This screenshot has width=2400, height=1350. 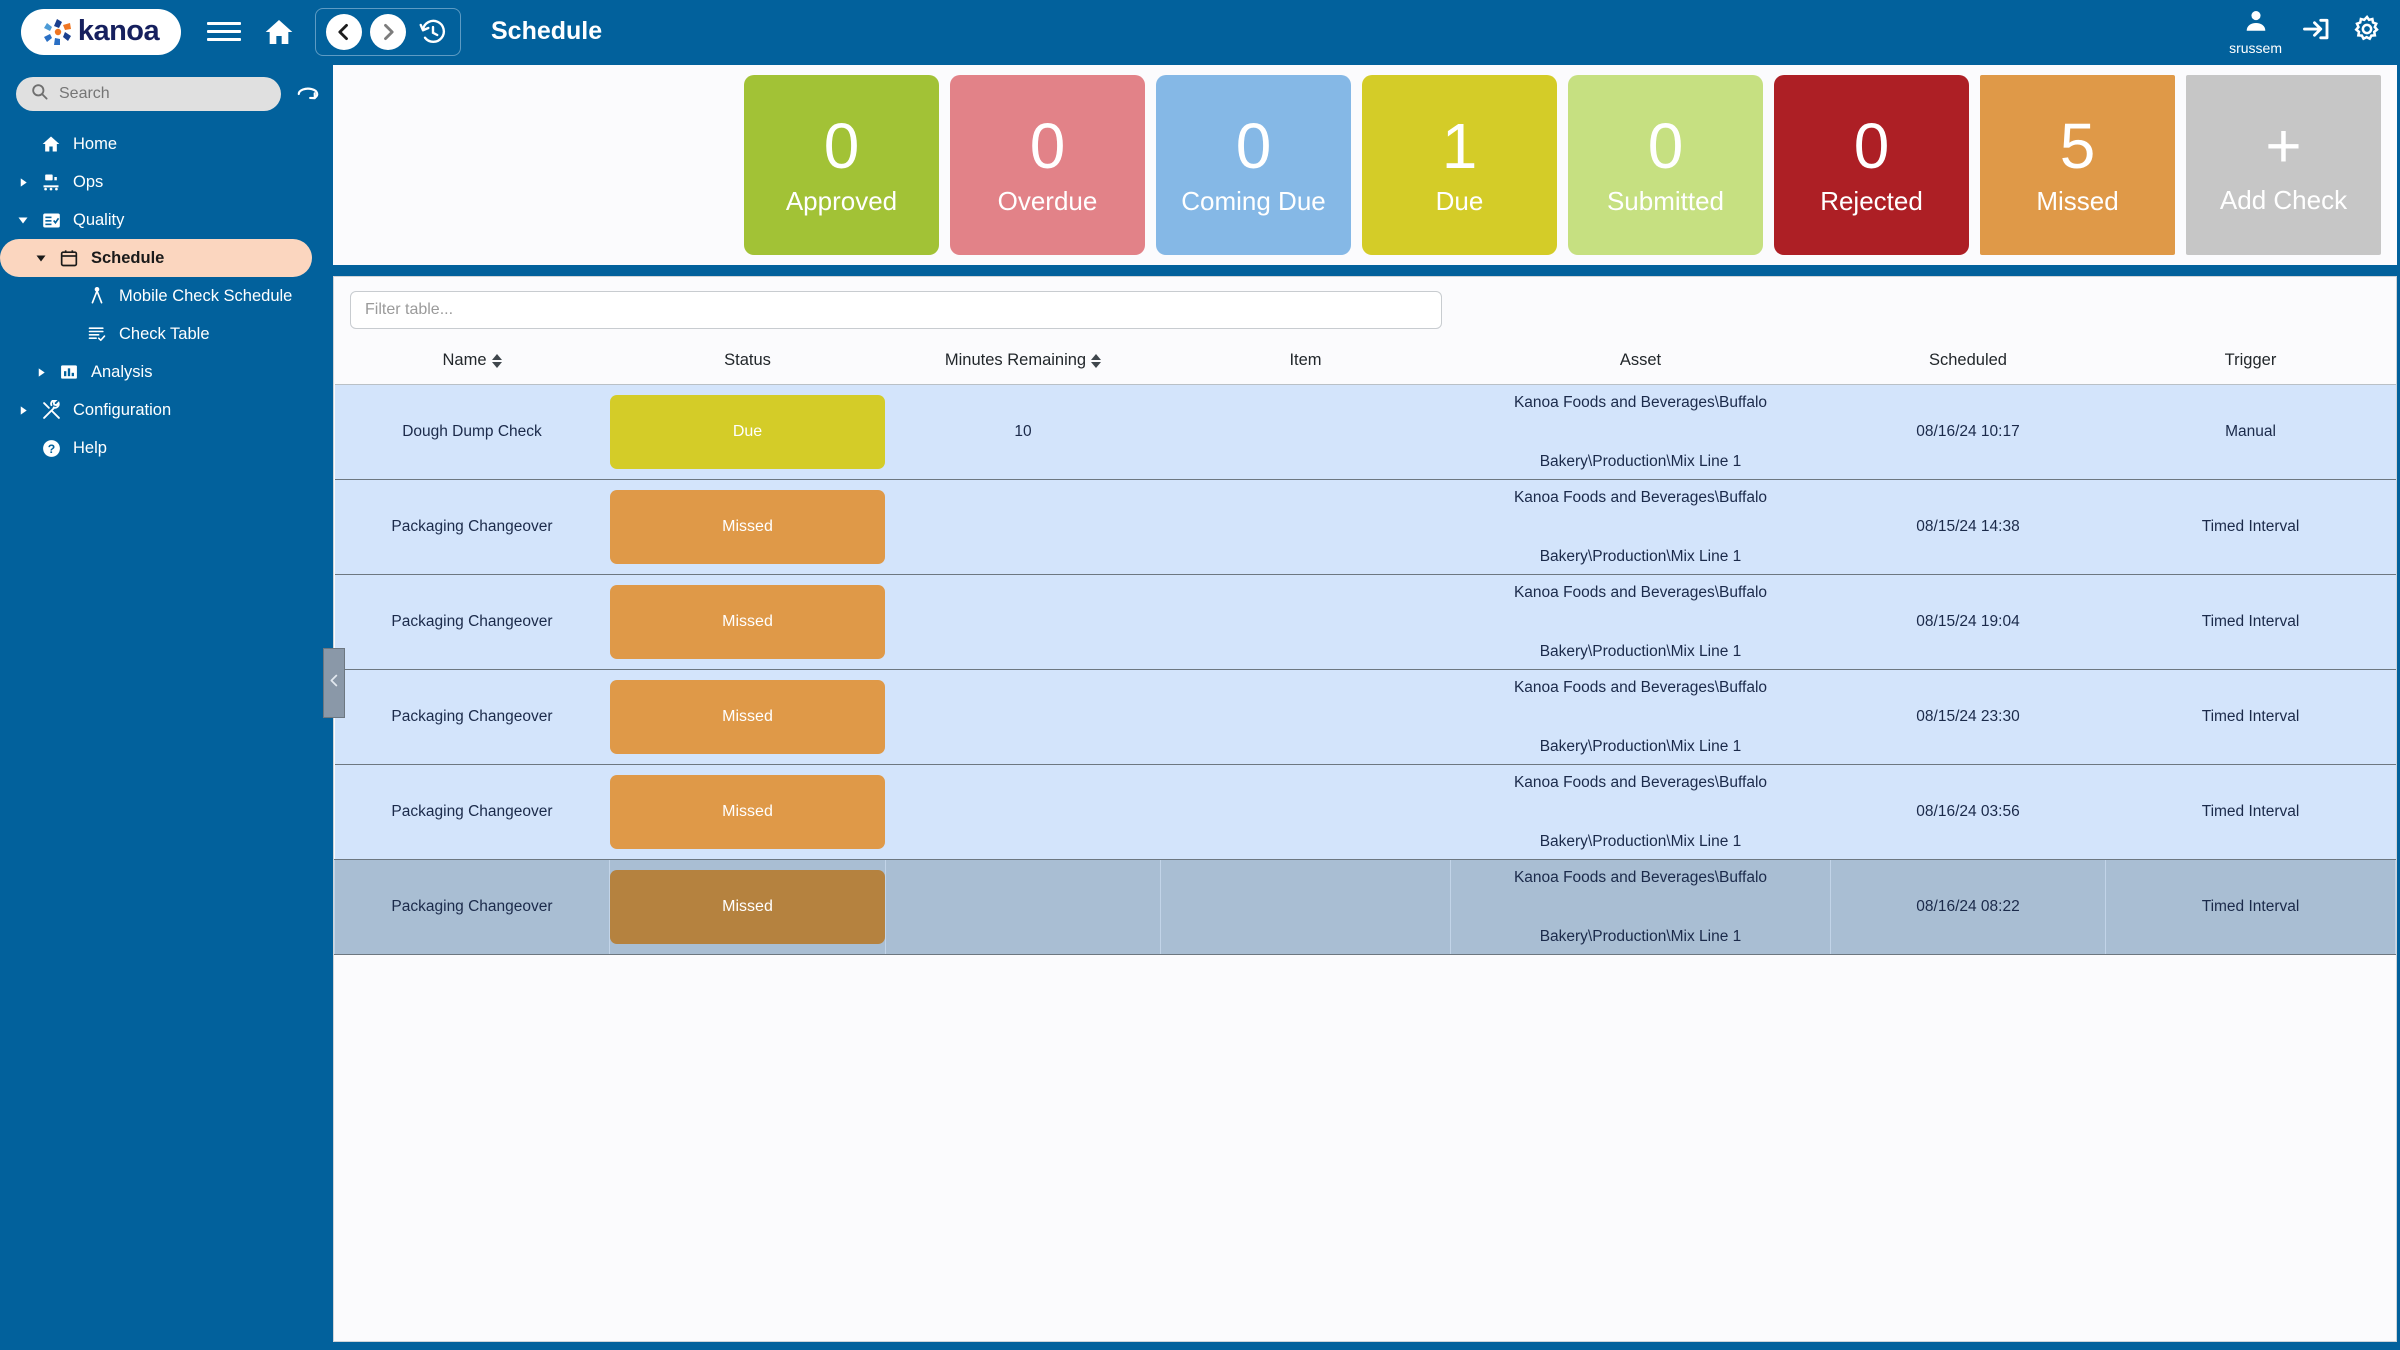 What do you see at coordinates (2077, 165) in the screenshot?
I see `kpi-card-missed: 5 Missed` at bounding box center [2077, 165].